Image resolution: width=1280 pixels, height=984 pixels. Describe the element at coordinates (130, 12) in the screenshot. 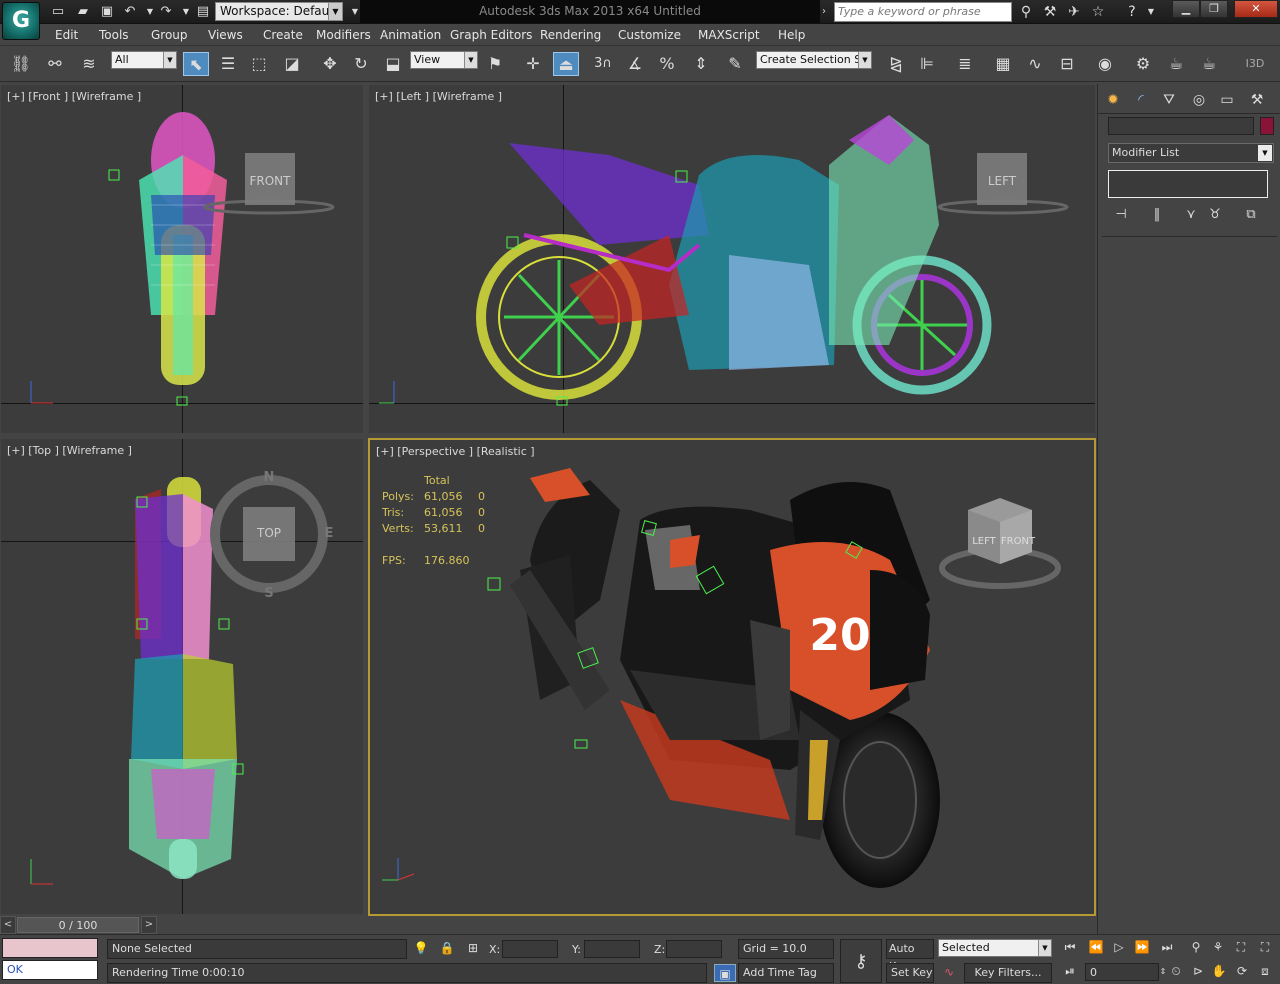

I see `undo-icon: ↶` at that location.